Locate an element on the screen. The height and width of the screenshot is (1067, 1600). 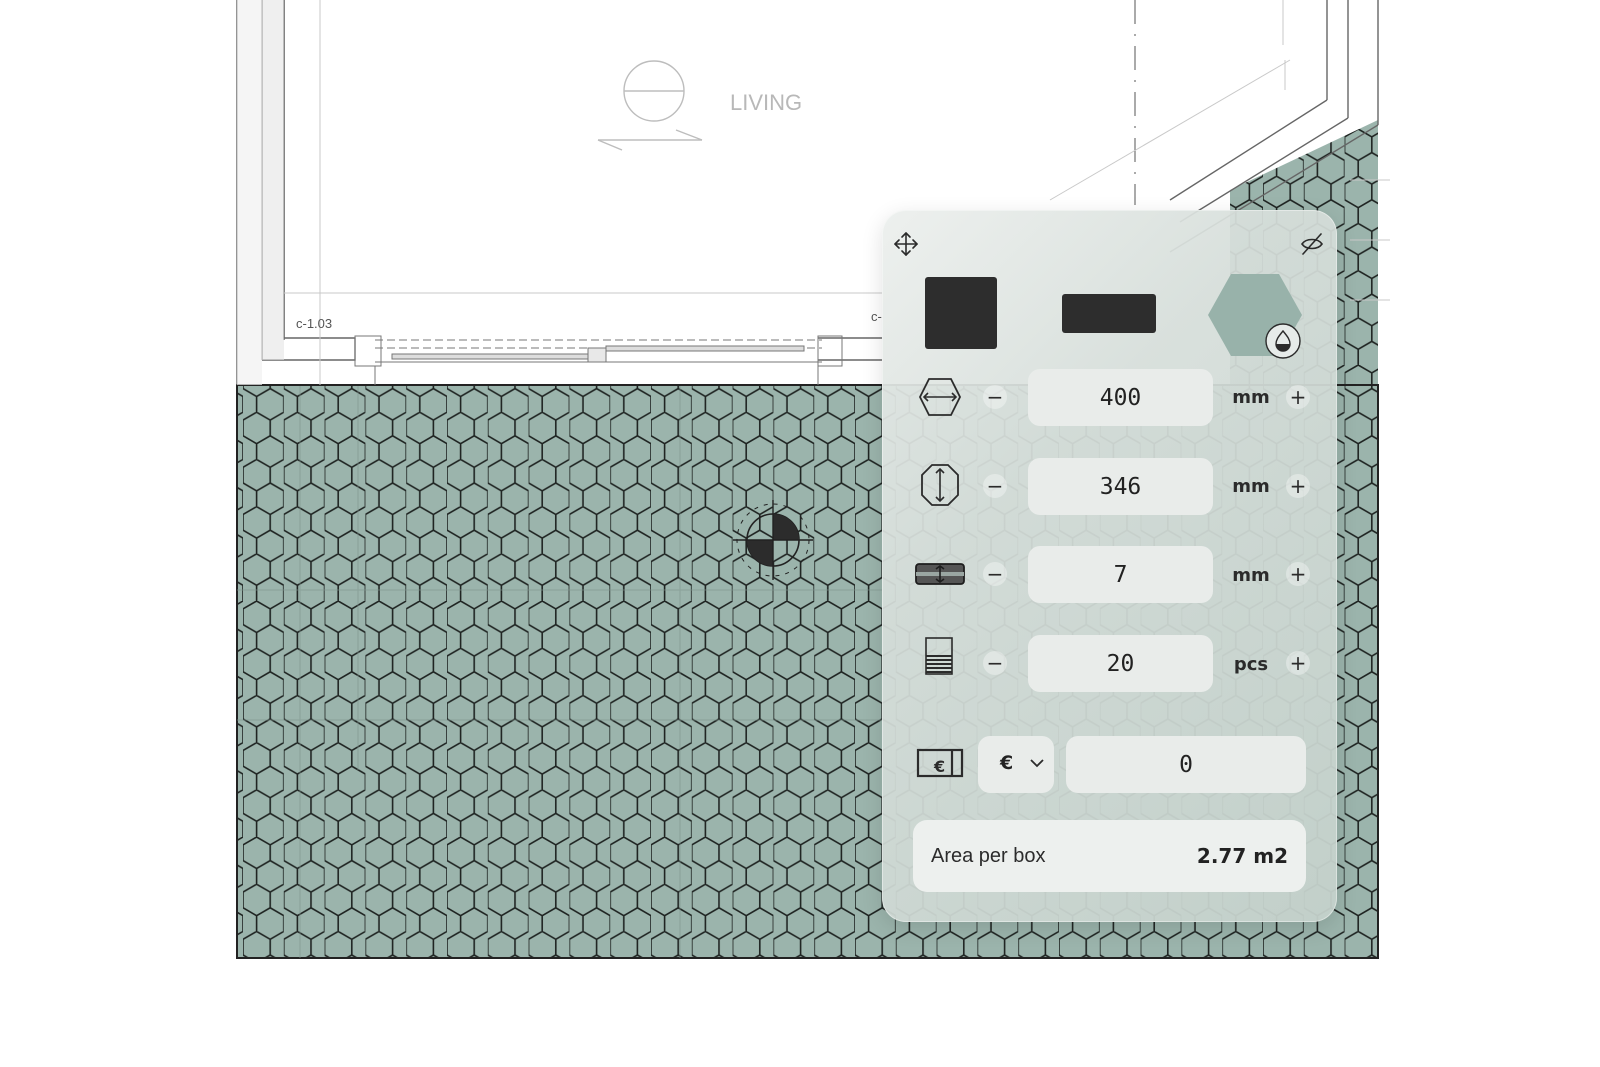
price-tag-icon: € is located at coordinates (940, 763).